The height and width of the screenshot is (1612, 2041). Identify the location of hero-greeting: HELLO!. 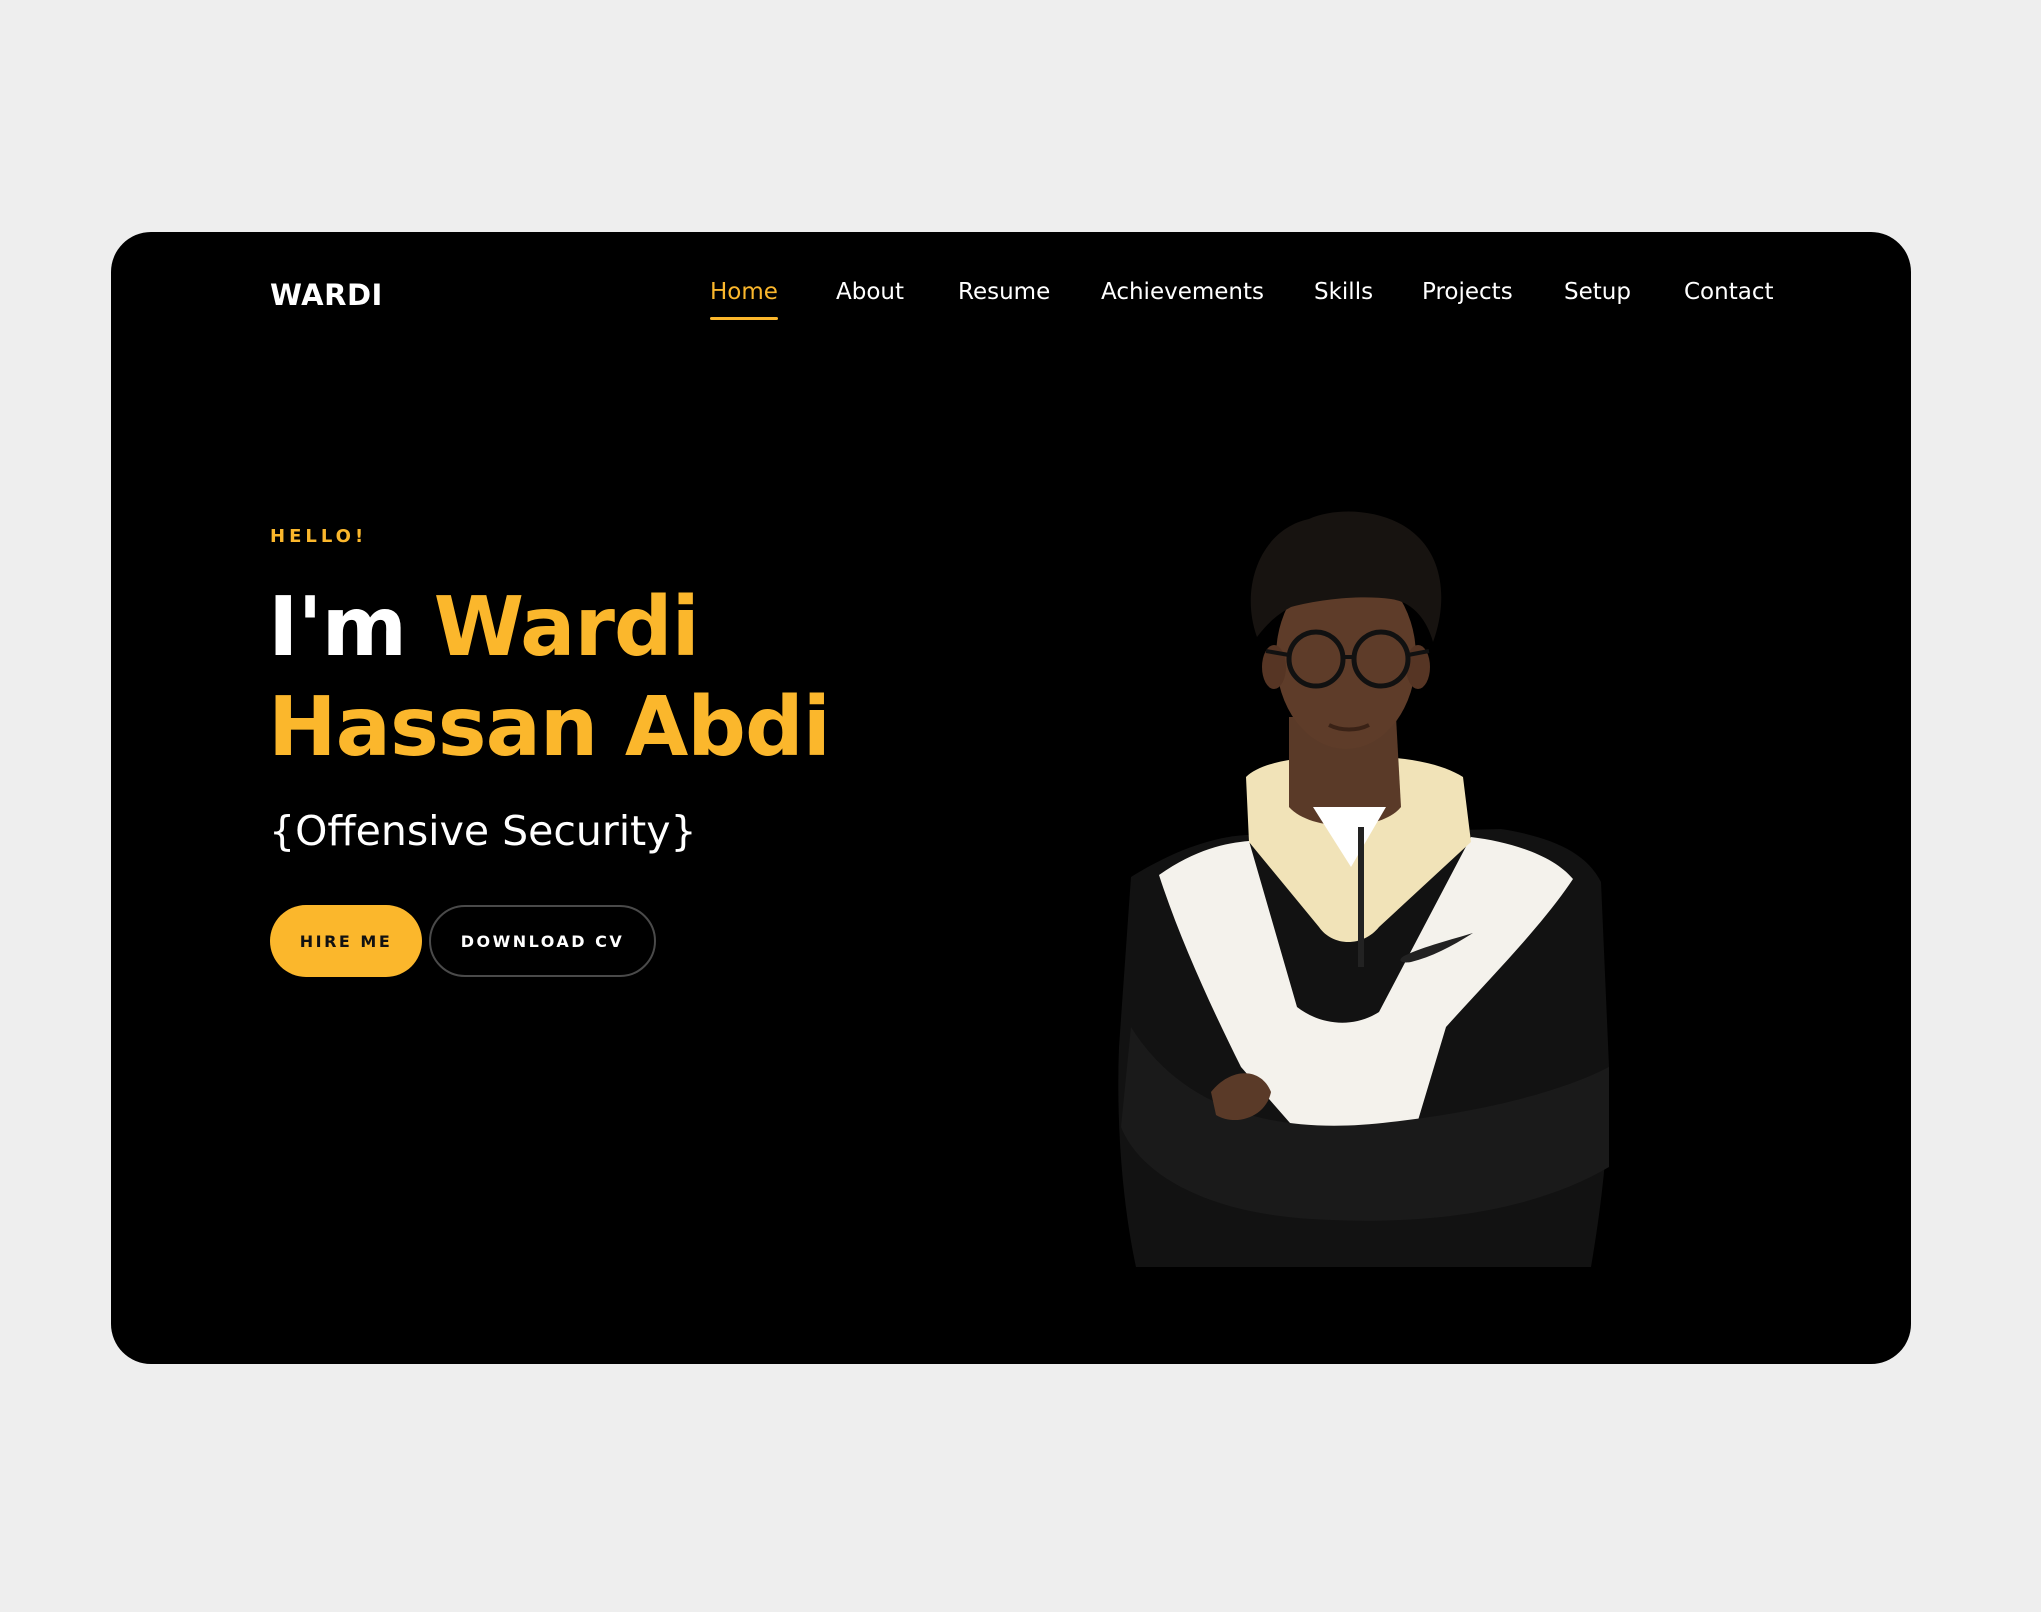
(319, 536).